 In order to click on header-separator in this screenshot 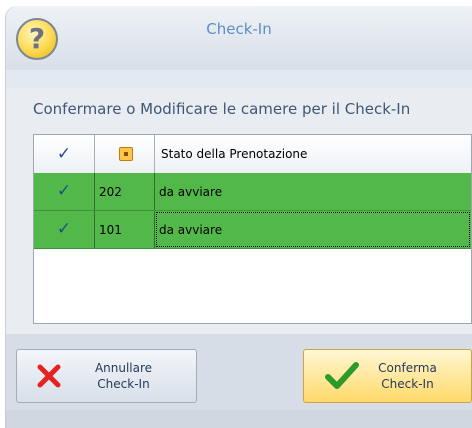, I will do `click(239, 79)`.